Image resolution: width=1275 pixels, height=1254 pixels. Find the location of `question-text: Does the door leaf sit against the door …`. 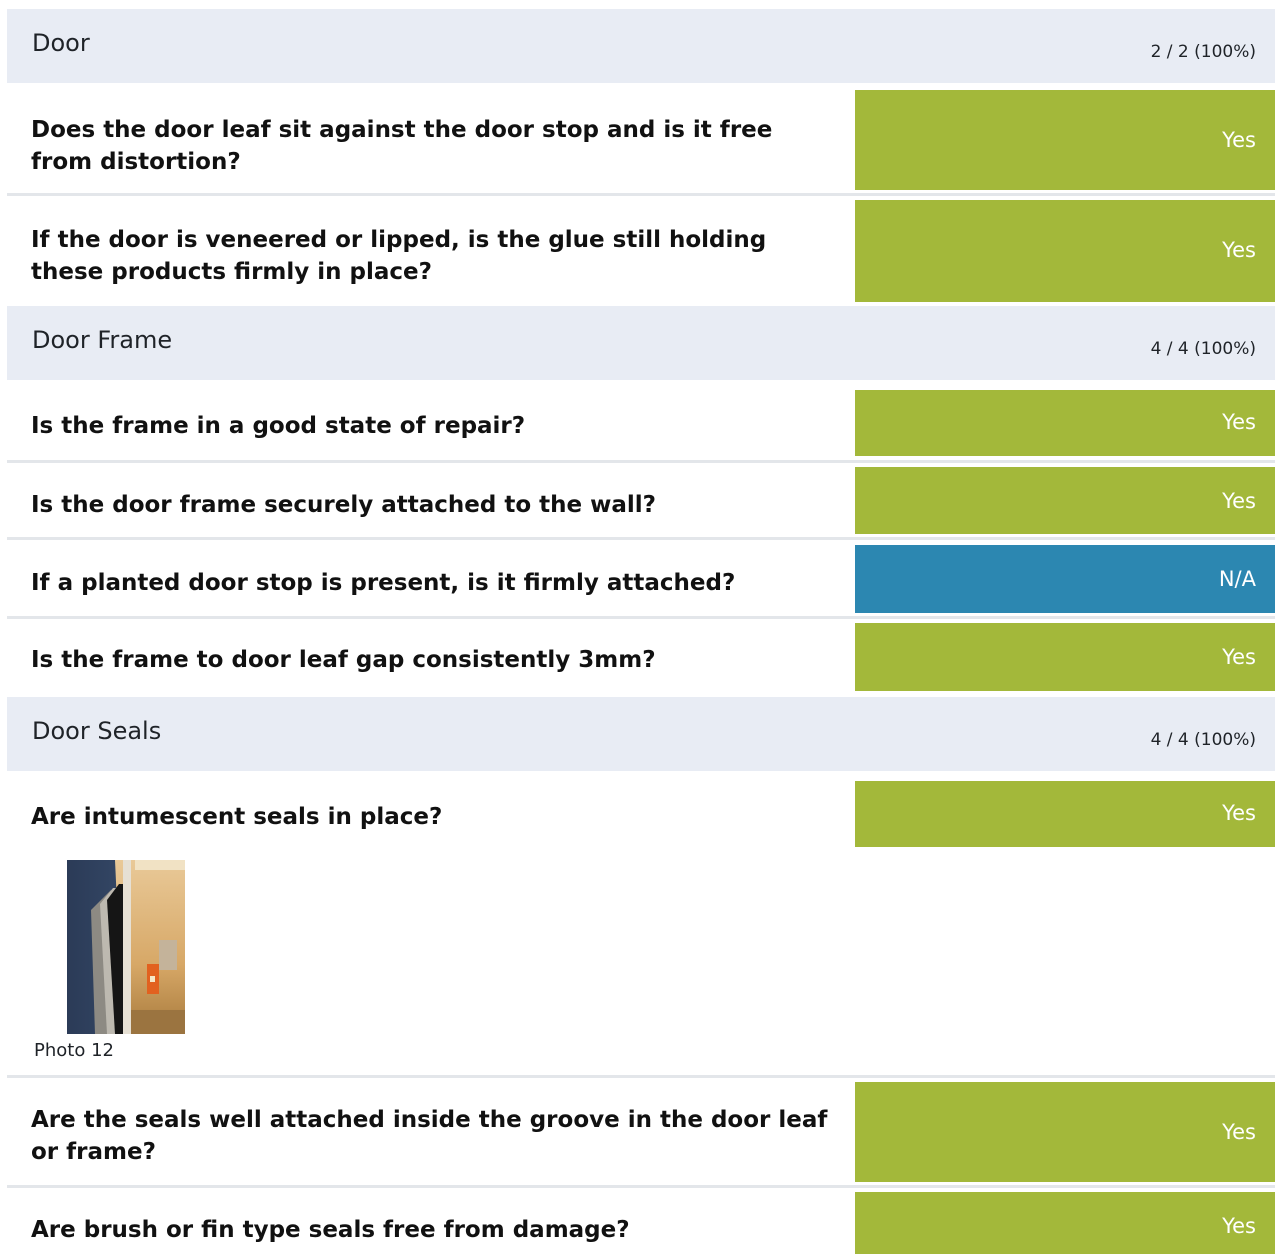

question-text: Does the door leaf sit against the door … is located at coordinates (402, 146).